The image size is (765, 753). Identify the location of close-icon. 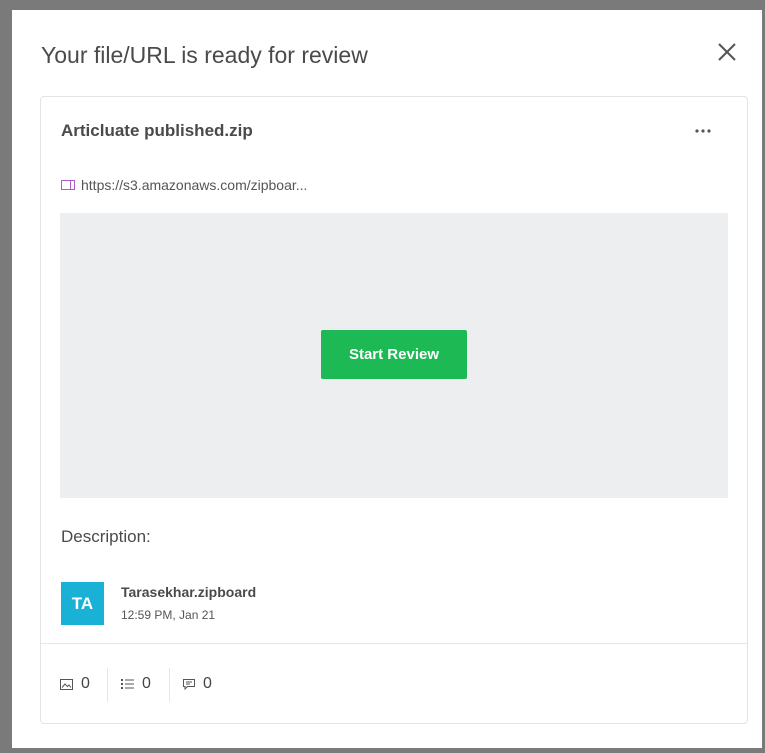
(727, 52).